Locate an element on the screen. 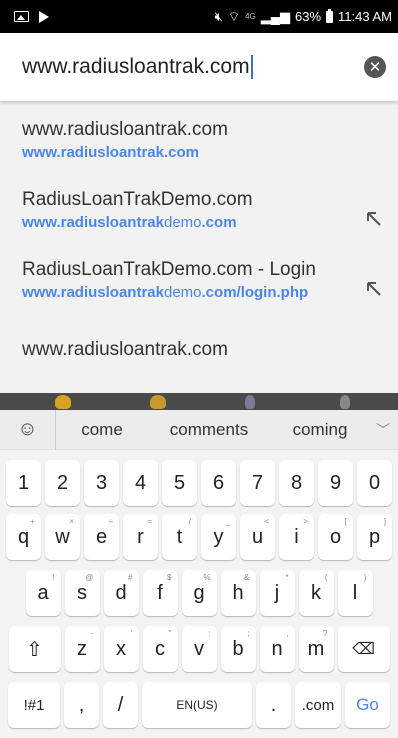 The height and width of the screenshot is (738, 398). key-secondary-label: / is located at coordinates (189, 521).